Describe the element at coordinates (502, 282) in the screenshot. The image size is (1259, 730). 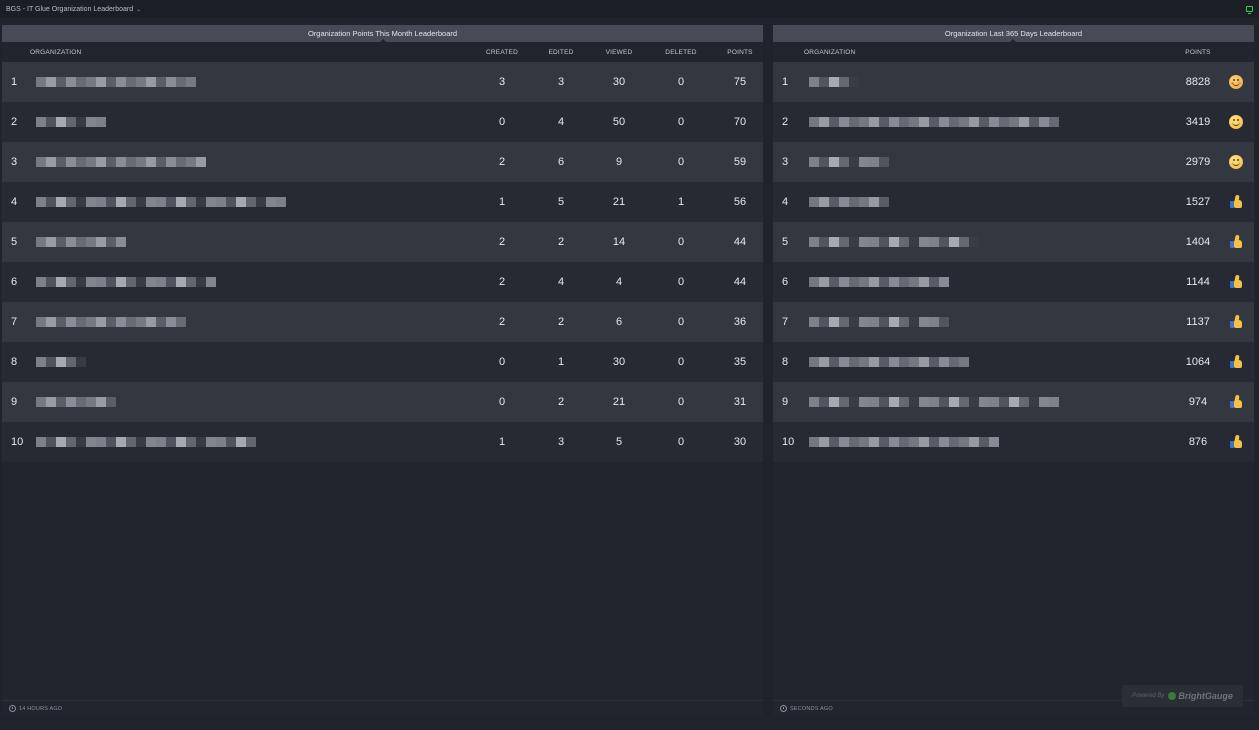
I see `created-cell: 2` at that location.